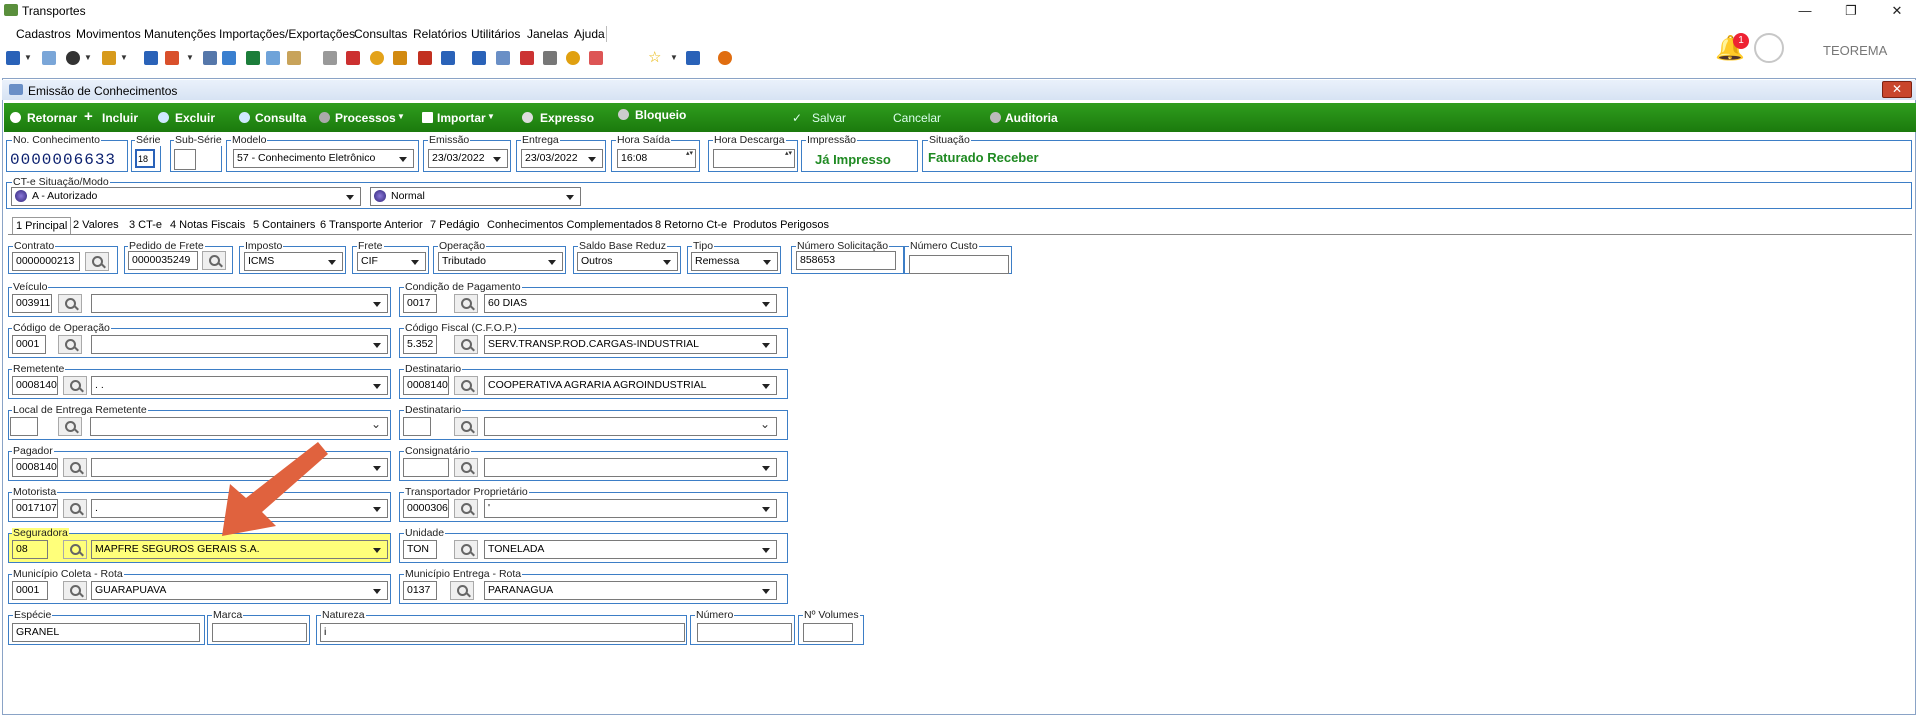 Image resolution: width=1920 pixels, height=715 pixels. Describe the element at coordinates (353, 58) in the screenshot. I see `thermometer-icon` at that location.